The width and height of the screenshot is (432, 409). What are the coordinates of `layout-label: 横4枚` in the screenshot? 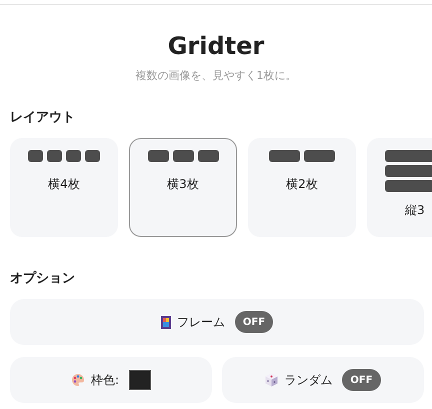 It's located at (64, 184).